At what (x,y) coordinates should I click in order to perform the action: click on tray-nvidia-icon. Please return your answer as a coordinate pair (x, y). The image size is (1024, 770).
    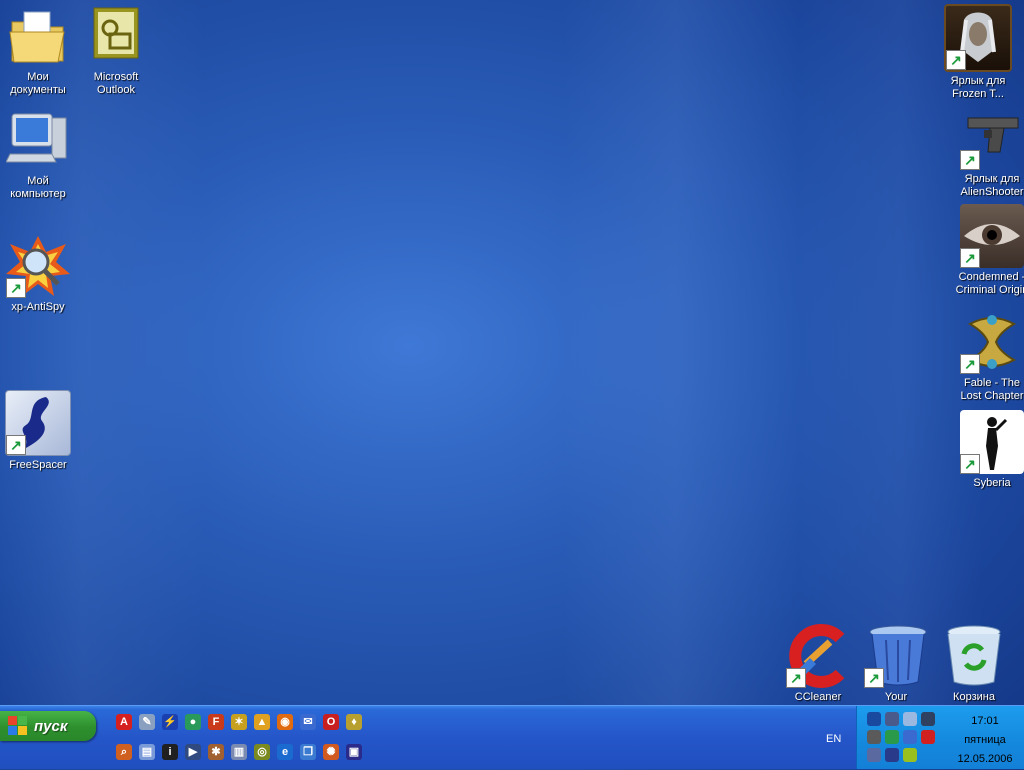
    Looking at the image, I should click on (910, 755).